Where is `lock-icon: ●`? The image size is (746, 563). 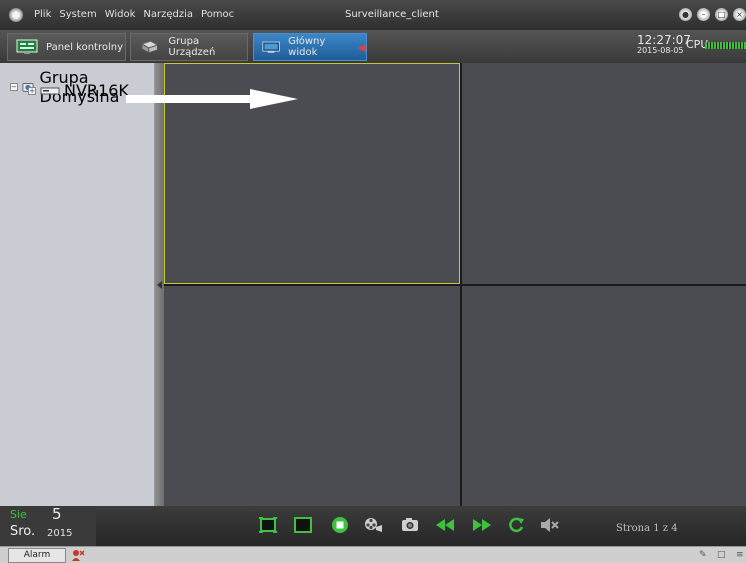 lock-icon: ● is located at coordinates (685, 14).